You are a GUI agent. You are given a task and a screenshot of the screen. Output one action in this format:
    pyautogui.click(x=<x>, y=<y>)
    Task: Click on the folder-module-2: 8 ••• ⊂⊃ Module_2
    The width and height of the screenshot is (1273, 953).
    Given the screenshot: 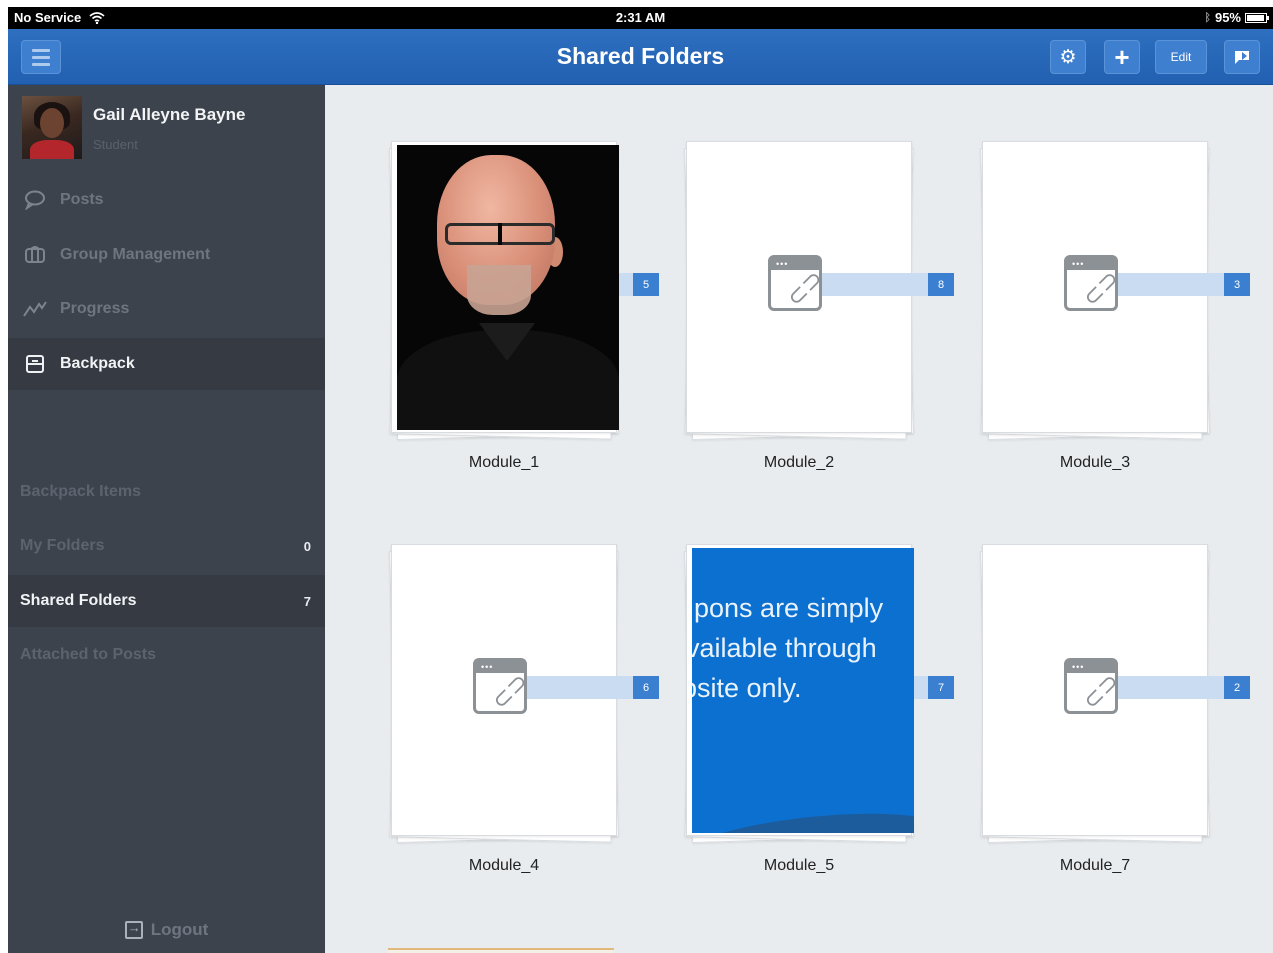 What is the action you would take?
    pyautogui.click(x=814, y=312)
    